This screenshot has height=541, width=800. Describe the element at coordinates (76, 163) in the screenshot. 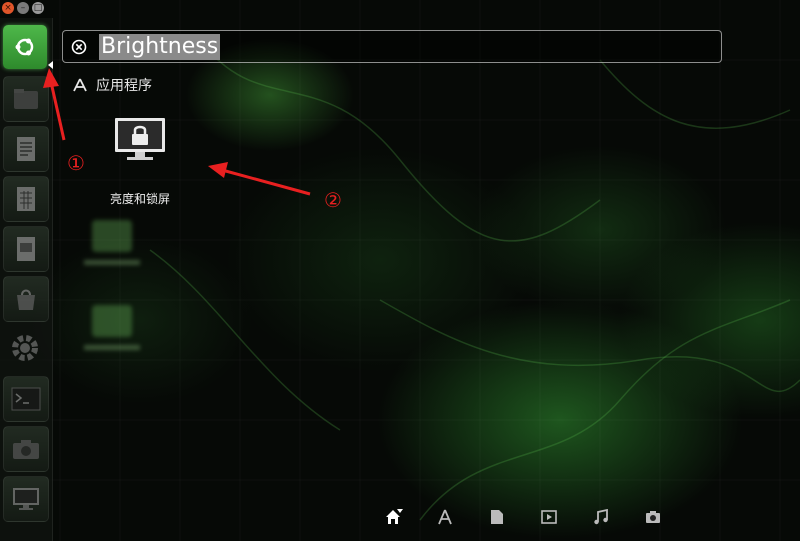

I see `annotation-marker-1: ①` at that location.